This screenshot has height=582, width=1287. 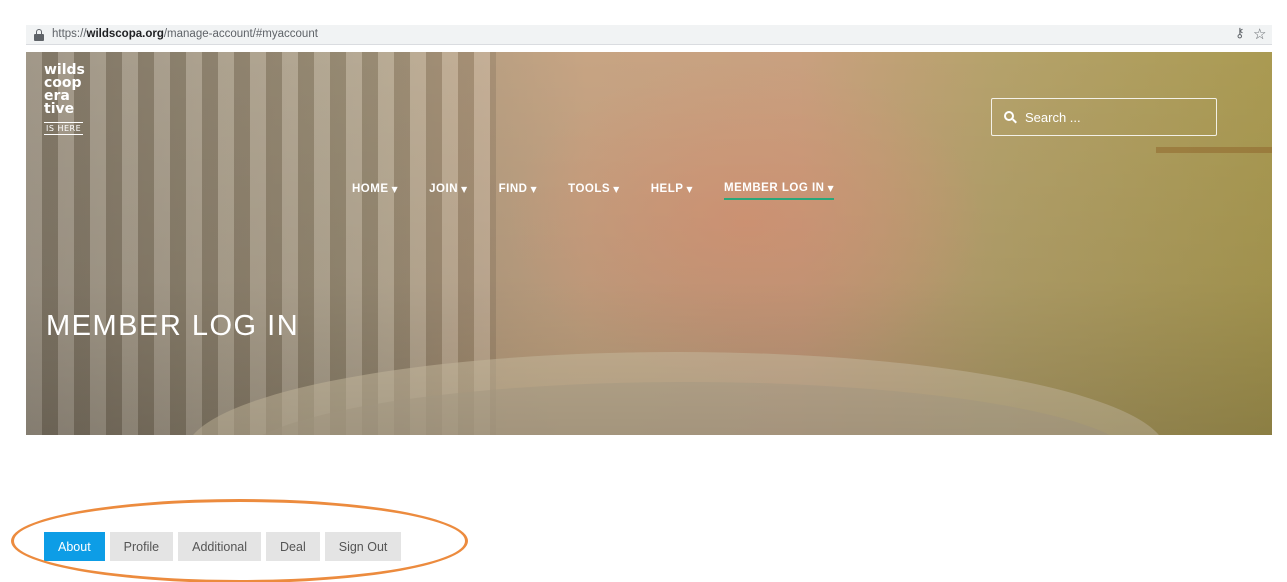 I want to click on nav-item-join: JOIN ▼, so click(x=448, y=191).